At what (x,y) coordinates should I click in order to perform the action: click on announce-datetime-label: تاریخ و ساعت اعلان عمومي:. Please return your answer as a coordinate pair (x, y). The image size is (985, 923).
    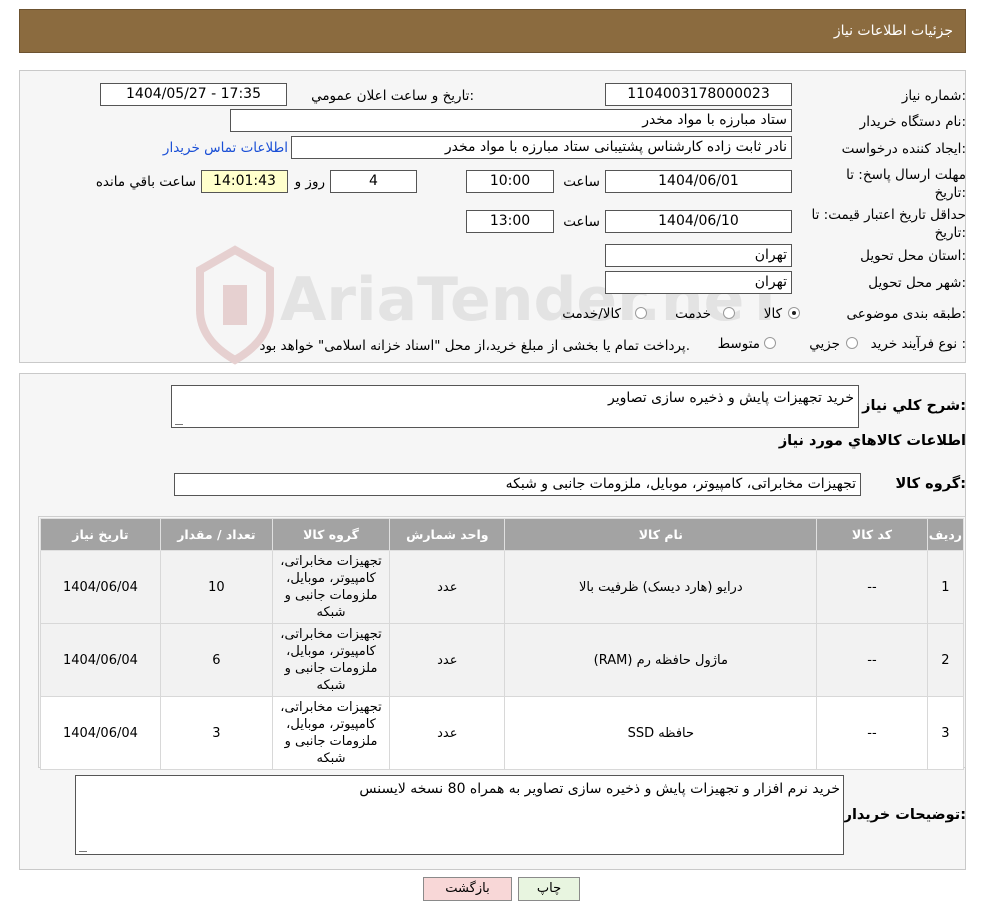
    Looking at the image, I should click on (392, 96).